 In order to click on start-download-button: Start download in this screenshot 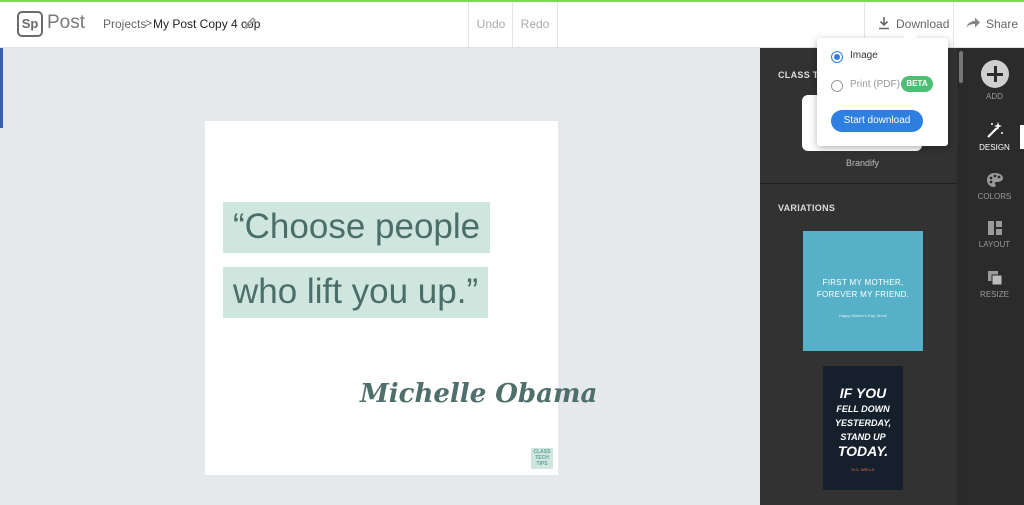, I will do `click(877, 121)`.